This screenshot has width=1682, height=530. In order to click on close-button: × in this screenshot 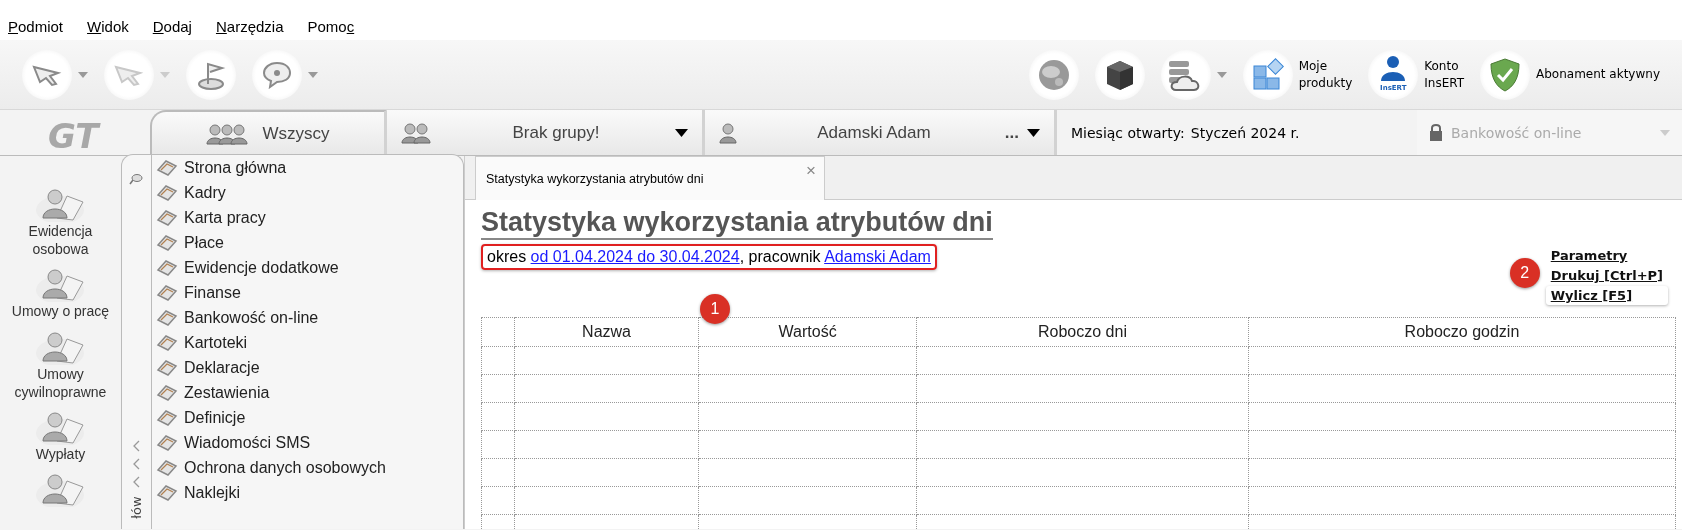, I will do `click(811, 171)`.